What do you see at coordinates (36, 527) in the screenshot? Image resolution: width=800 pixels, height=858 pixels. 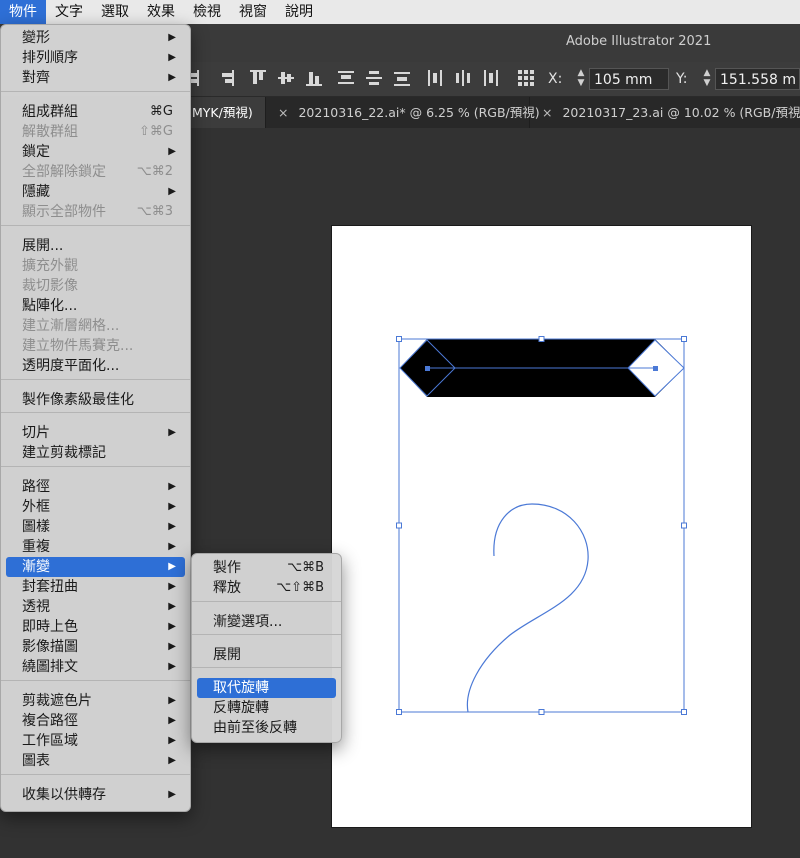 I see `menu-item-label: 圖樣` at bounding box center [36, 527].